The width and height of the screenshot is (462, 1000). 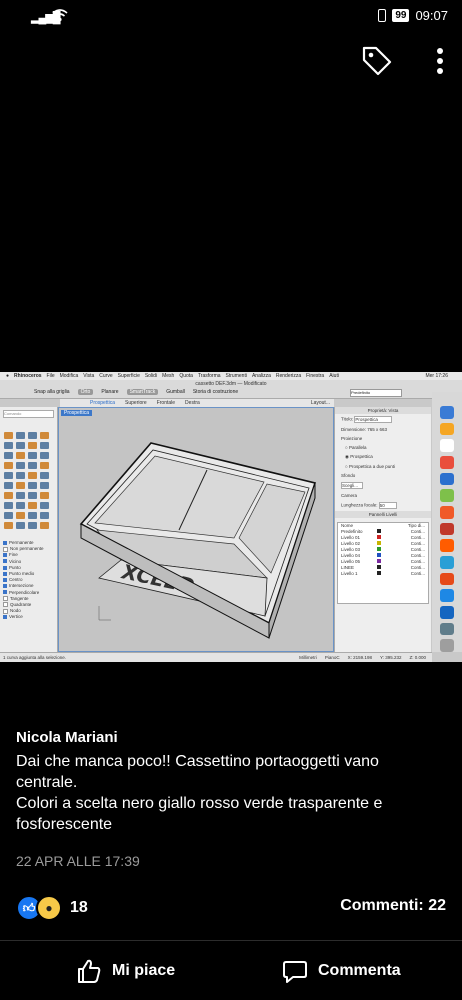 What do you see at coordinates (102, 403) in the screenshot?
I see `tab-viewport: Prospettica` at bounding box center [102, 403].